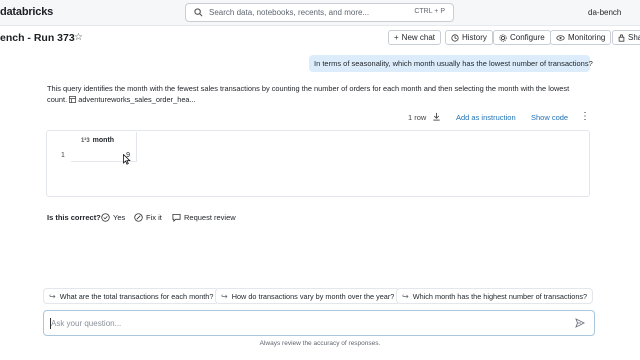  What do you see at coordinates (527, 37) in the screenshot?
I see `configure-label: Configure` at bounding box center [527, 37].